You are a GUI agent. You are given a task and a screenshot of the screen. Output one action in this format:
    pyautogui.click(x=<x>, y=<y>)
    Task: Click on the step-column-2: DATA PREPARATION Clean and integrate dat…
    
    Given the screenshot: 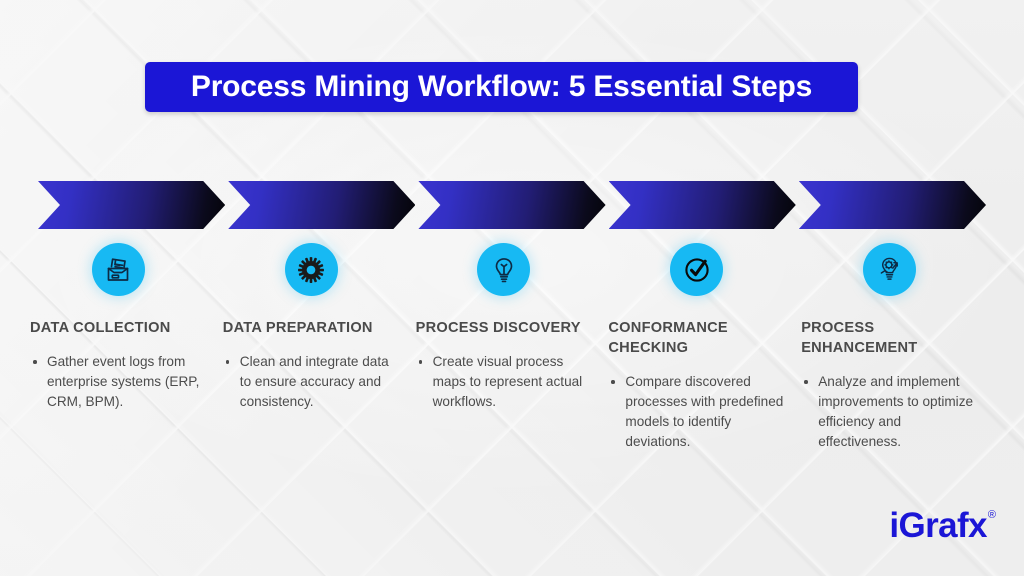 What is the action you would take?
    pyautogui.click(x=319, y=347)
    